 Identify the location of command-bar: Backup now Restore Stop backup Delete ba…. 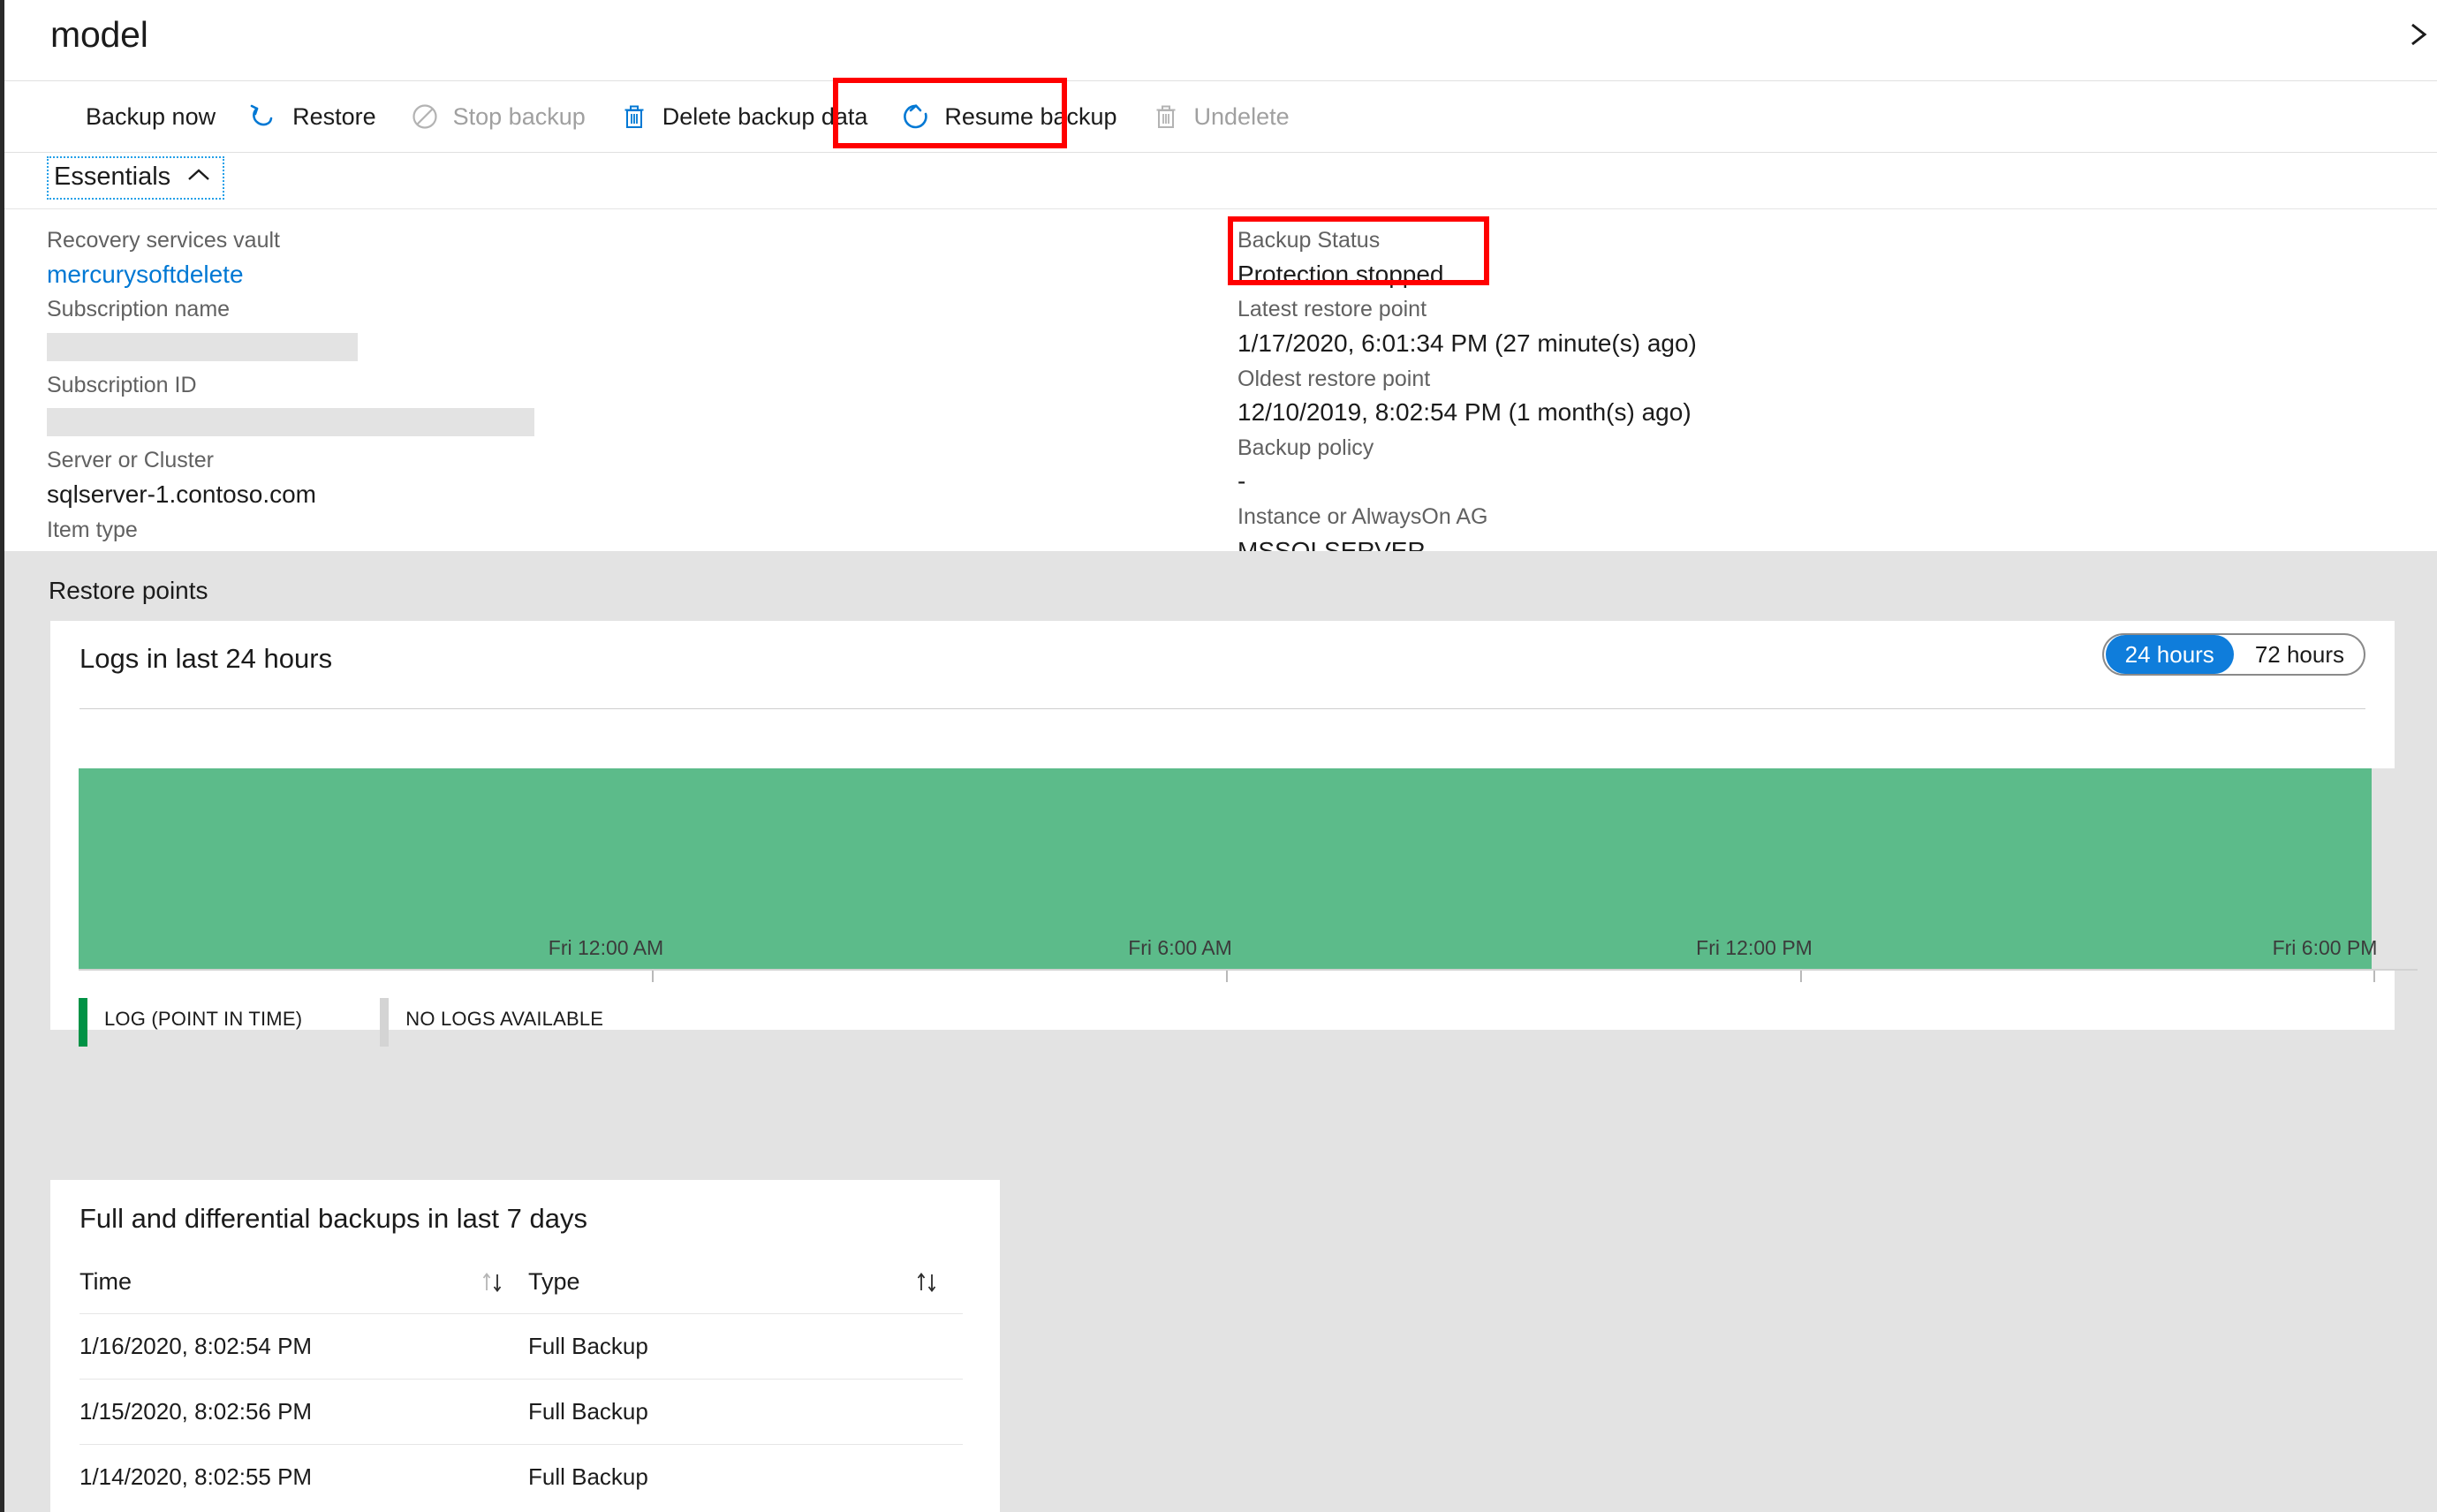
(1220, 117).